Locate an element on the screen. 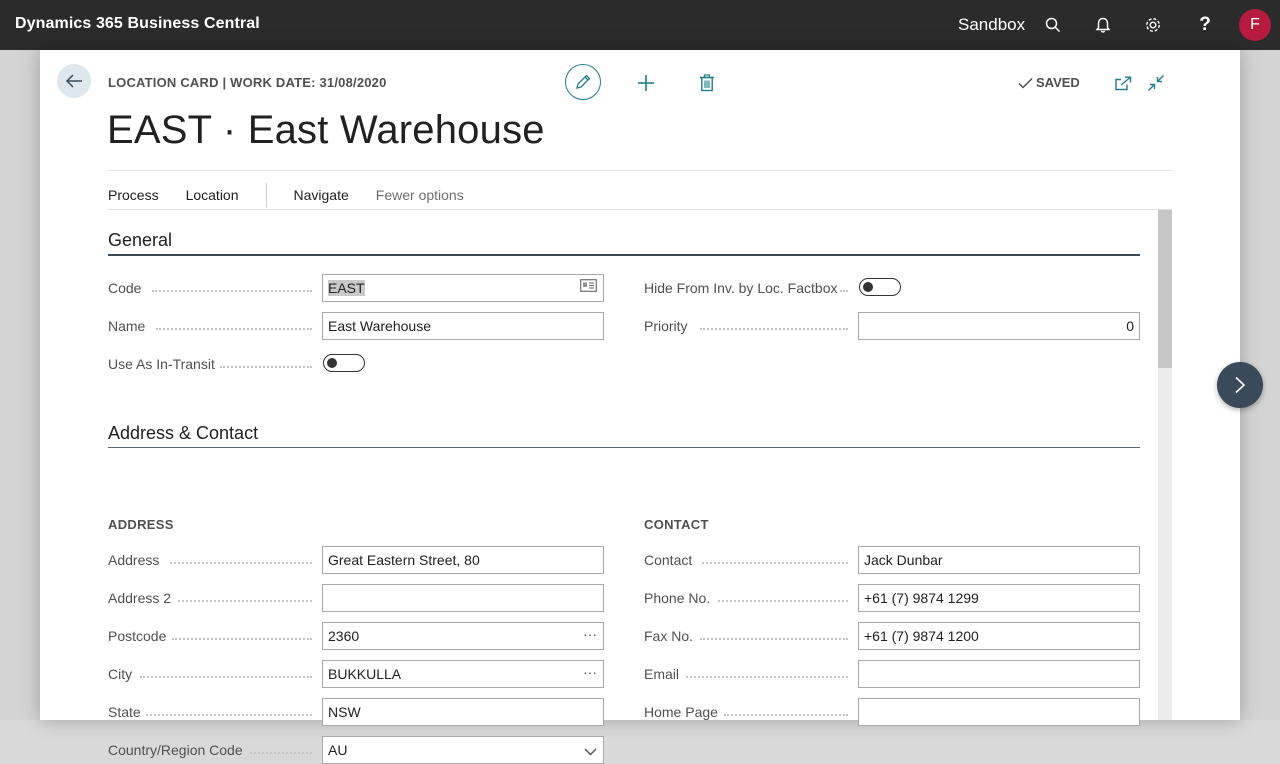  address-input: Great Eastern Street, 80 is located at coordinates (463, 560).